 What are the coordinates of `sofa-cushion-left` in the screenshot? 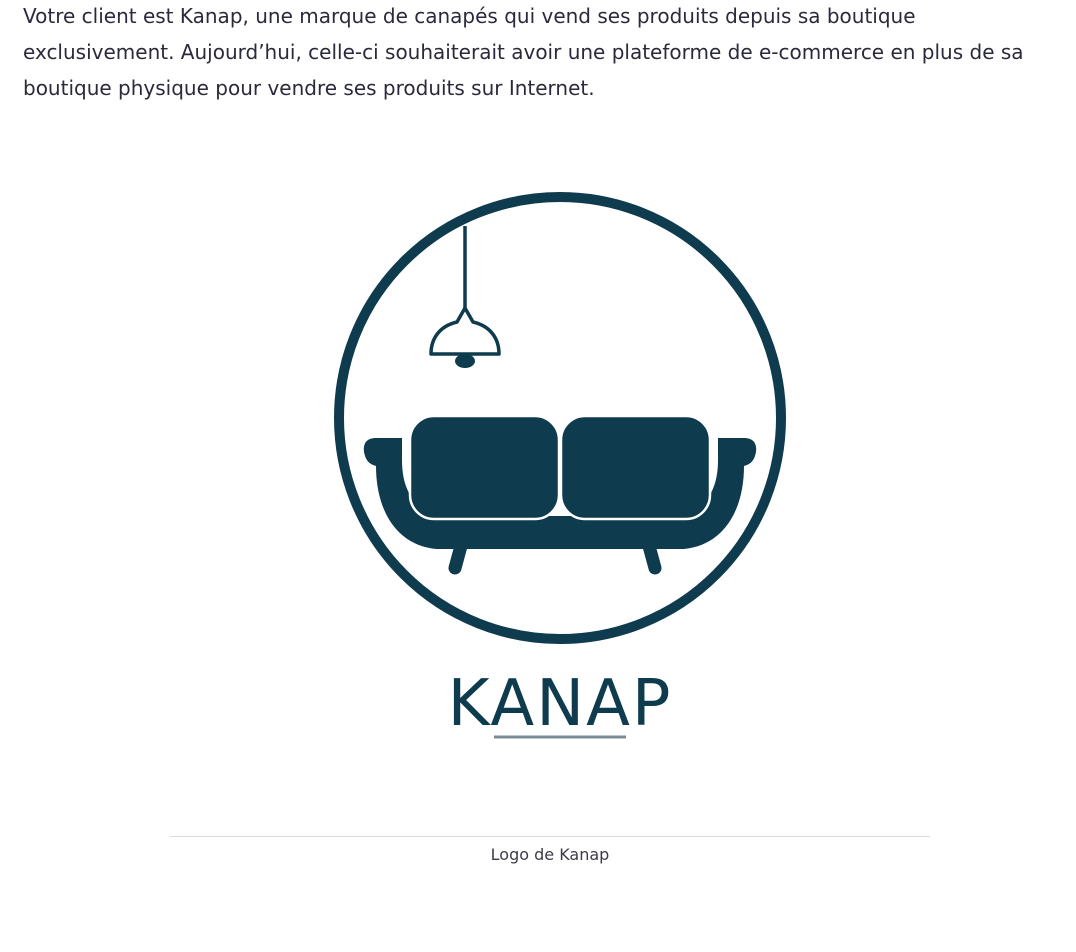 It's located at (484, 467).